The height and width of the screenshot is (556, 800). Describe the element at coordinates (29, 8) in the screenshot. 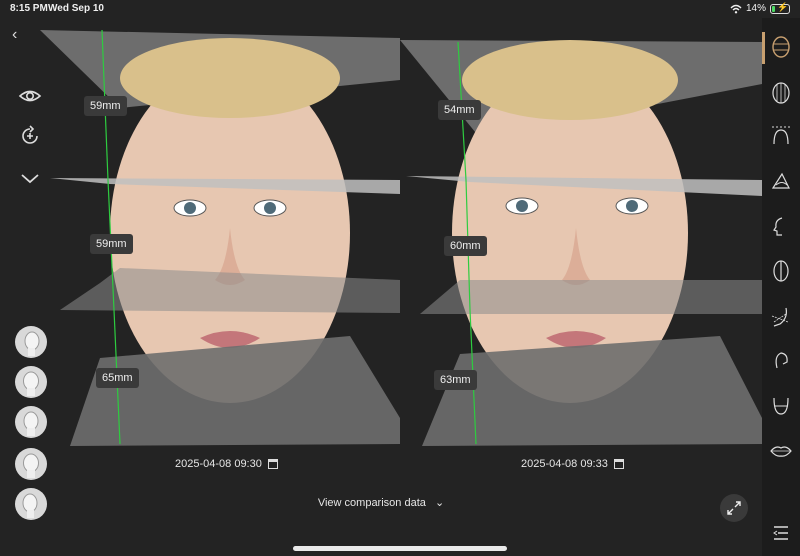

I see `status-time: 8:15 PM` at that location.